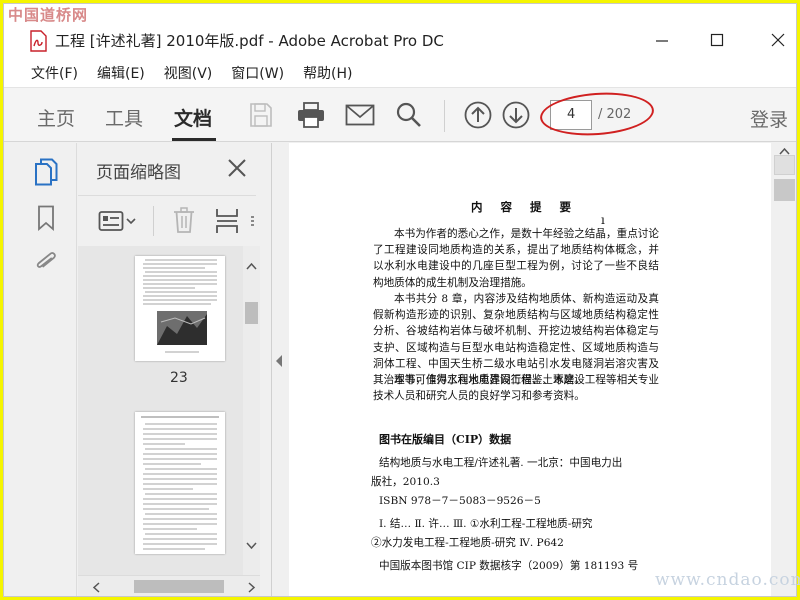  What do you see at coordinates (525, 207) in the screenshot?
I see `doc-title: 内 容 提 要` at bounding box center [525, 207].